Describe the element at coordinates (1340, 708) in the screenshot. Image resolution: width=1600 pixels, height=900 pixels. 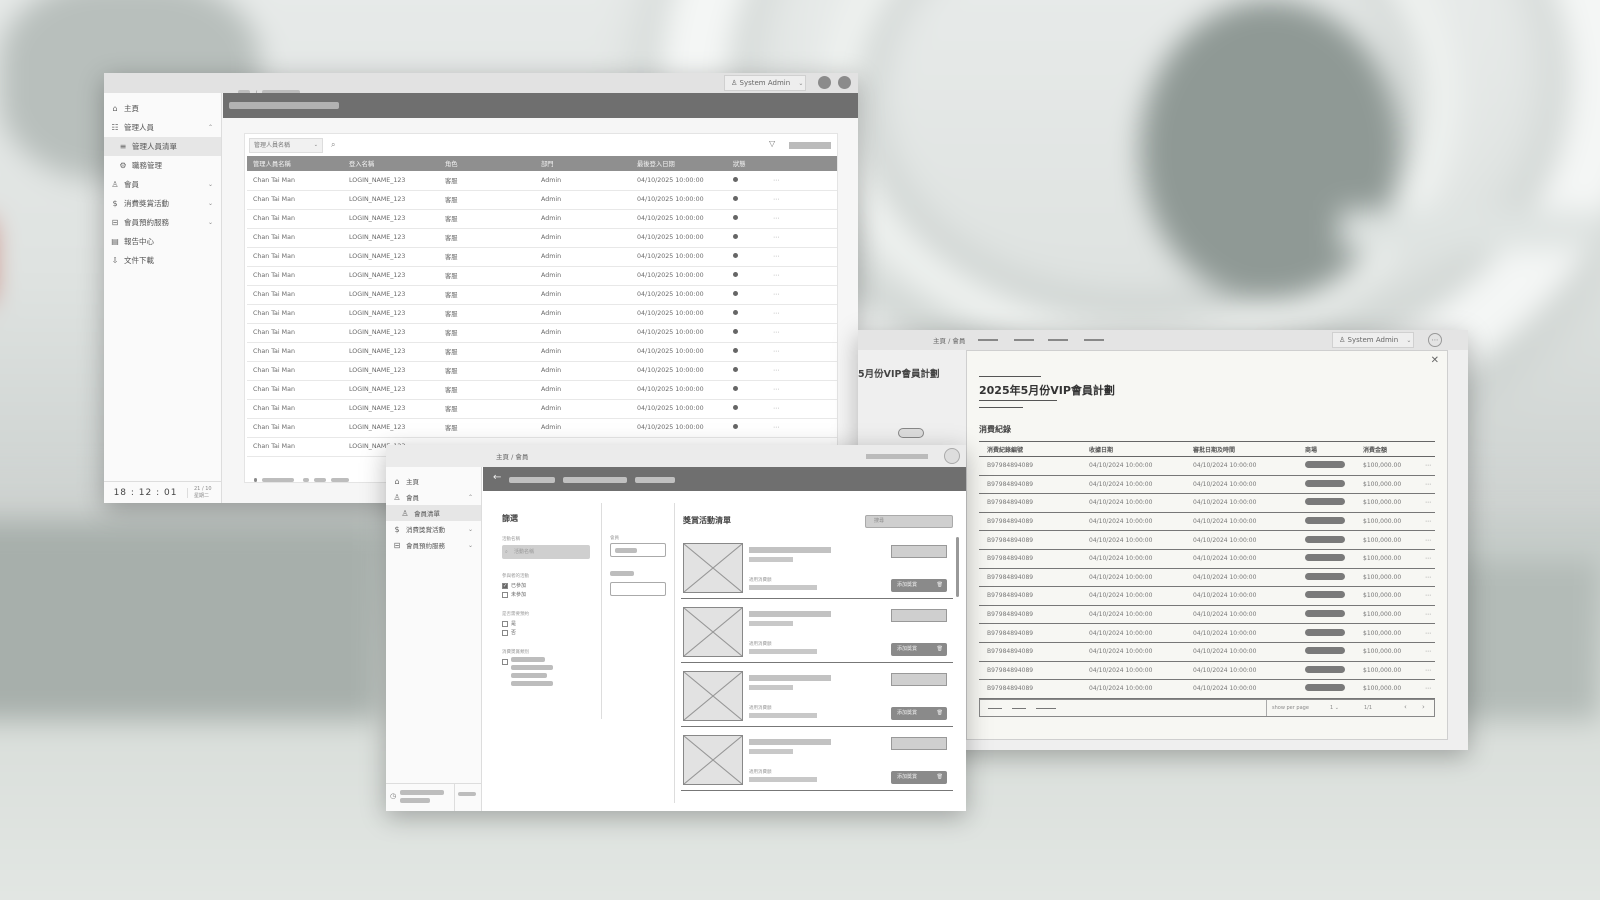
I see `per-page-select: 1 ⌄` at that location.